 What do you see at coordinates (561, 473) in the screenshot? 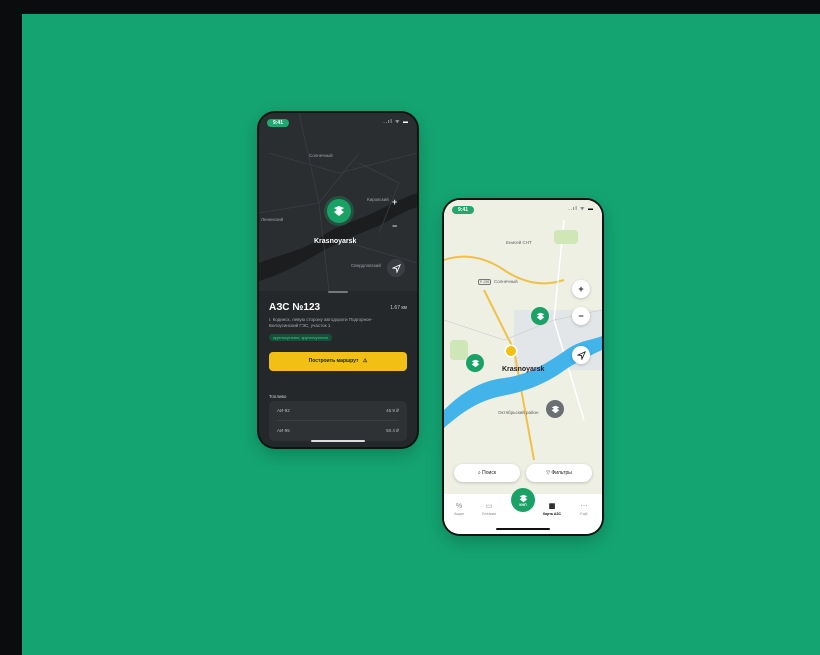
I see `filters-chip-label: Фильтры` at bounding box center [561, 473].